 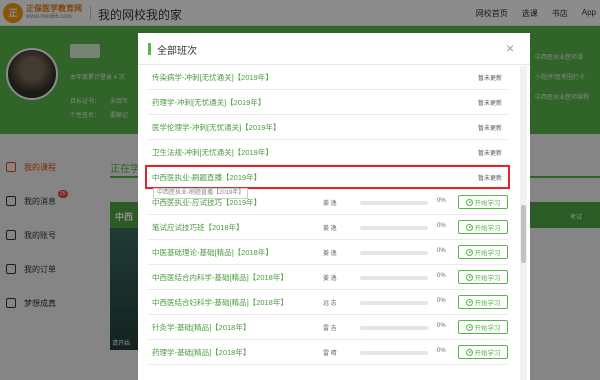 I want to click on modal-title: 全部班次, so click(x=177, y=51).